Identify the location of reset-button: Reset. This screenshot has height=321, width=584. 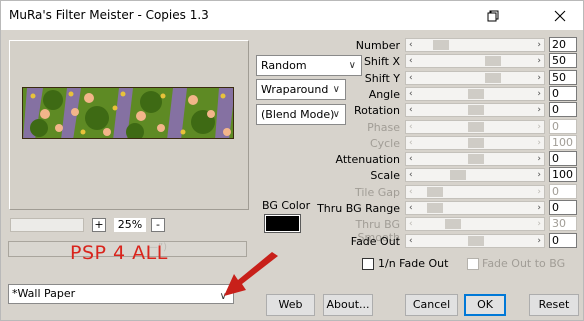
(554, 305).